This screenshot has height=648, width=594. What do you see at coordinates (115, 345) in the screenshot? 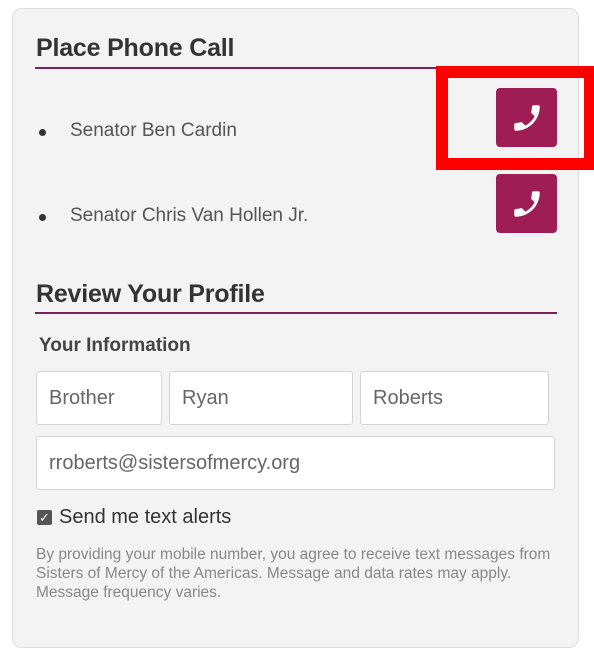
I see `your-information-label: Your Information` at bounding box center [115, 345].